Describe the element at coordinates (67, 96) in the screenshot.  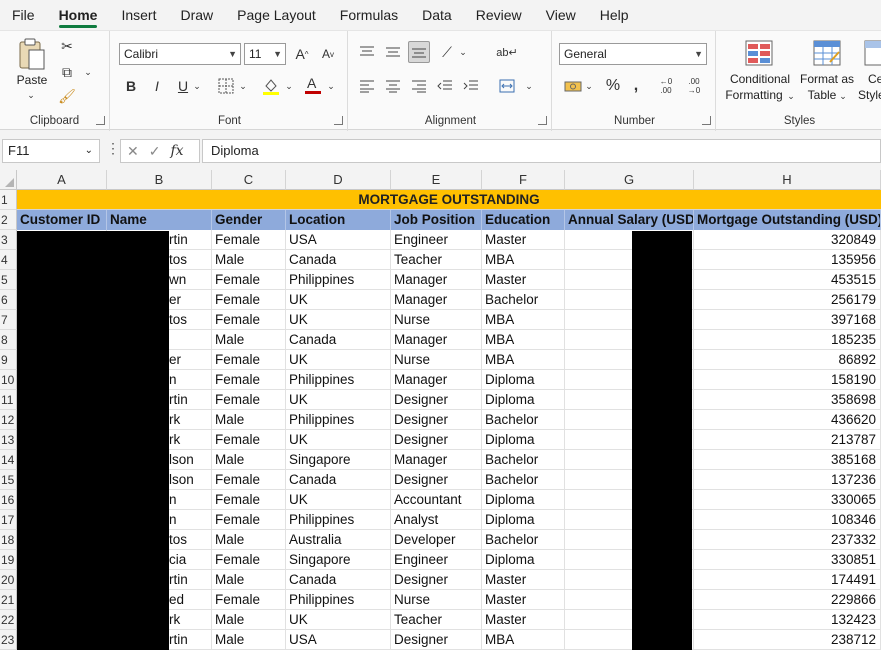
I see `format-painter-icon: 🖌` at that location.